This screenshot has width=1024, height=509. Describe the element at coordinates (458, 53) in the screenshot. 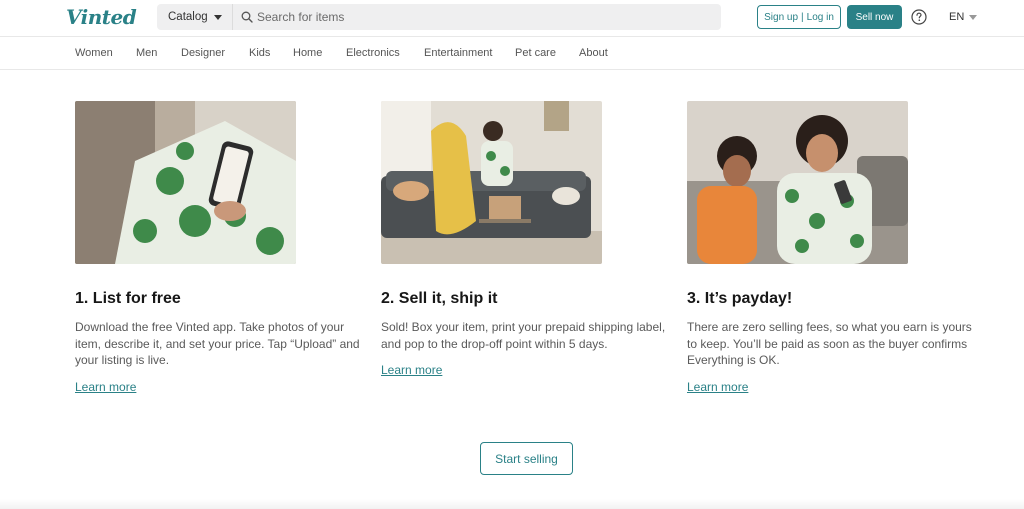

I see `nav-item-entertainment: Entertainment` at that location.